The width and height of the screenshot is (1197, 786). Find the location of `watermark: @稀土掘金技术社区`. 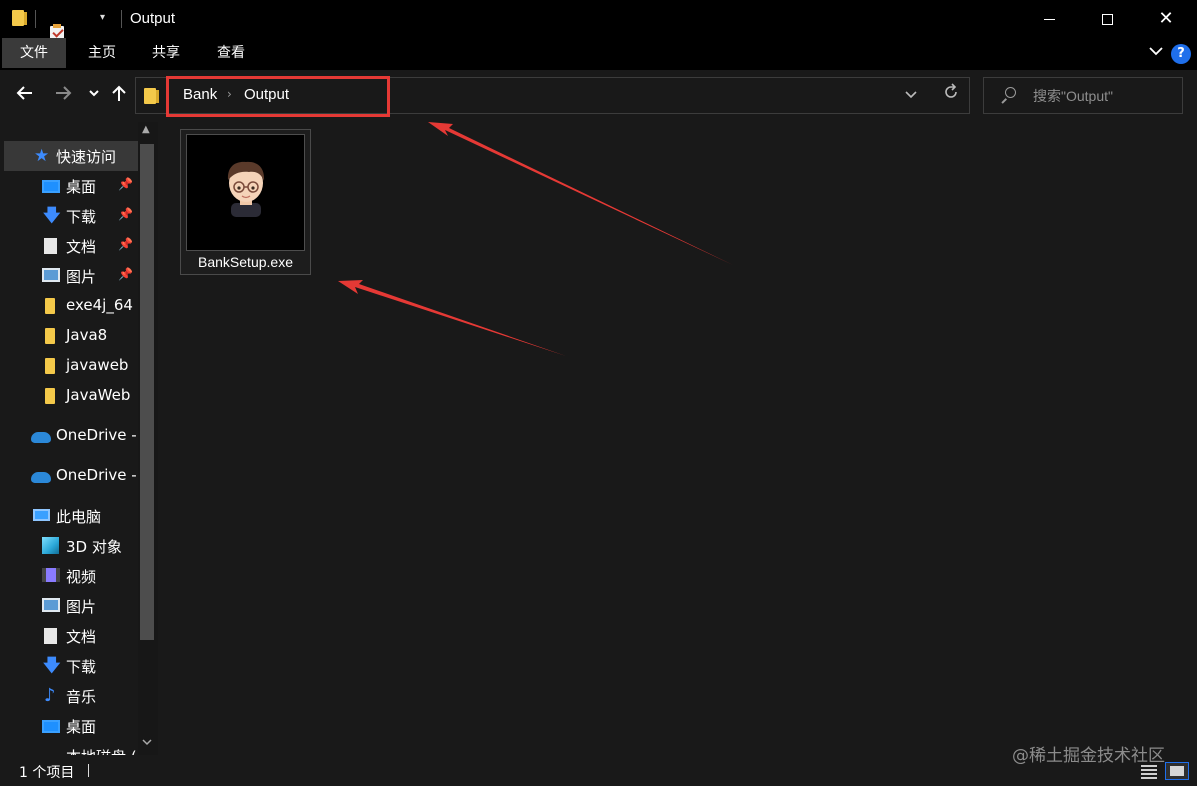

watermark: @稀土掘金技术社区 is located at coordinates (1088, 756).